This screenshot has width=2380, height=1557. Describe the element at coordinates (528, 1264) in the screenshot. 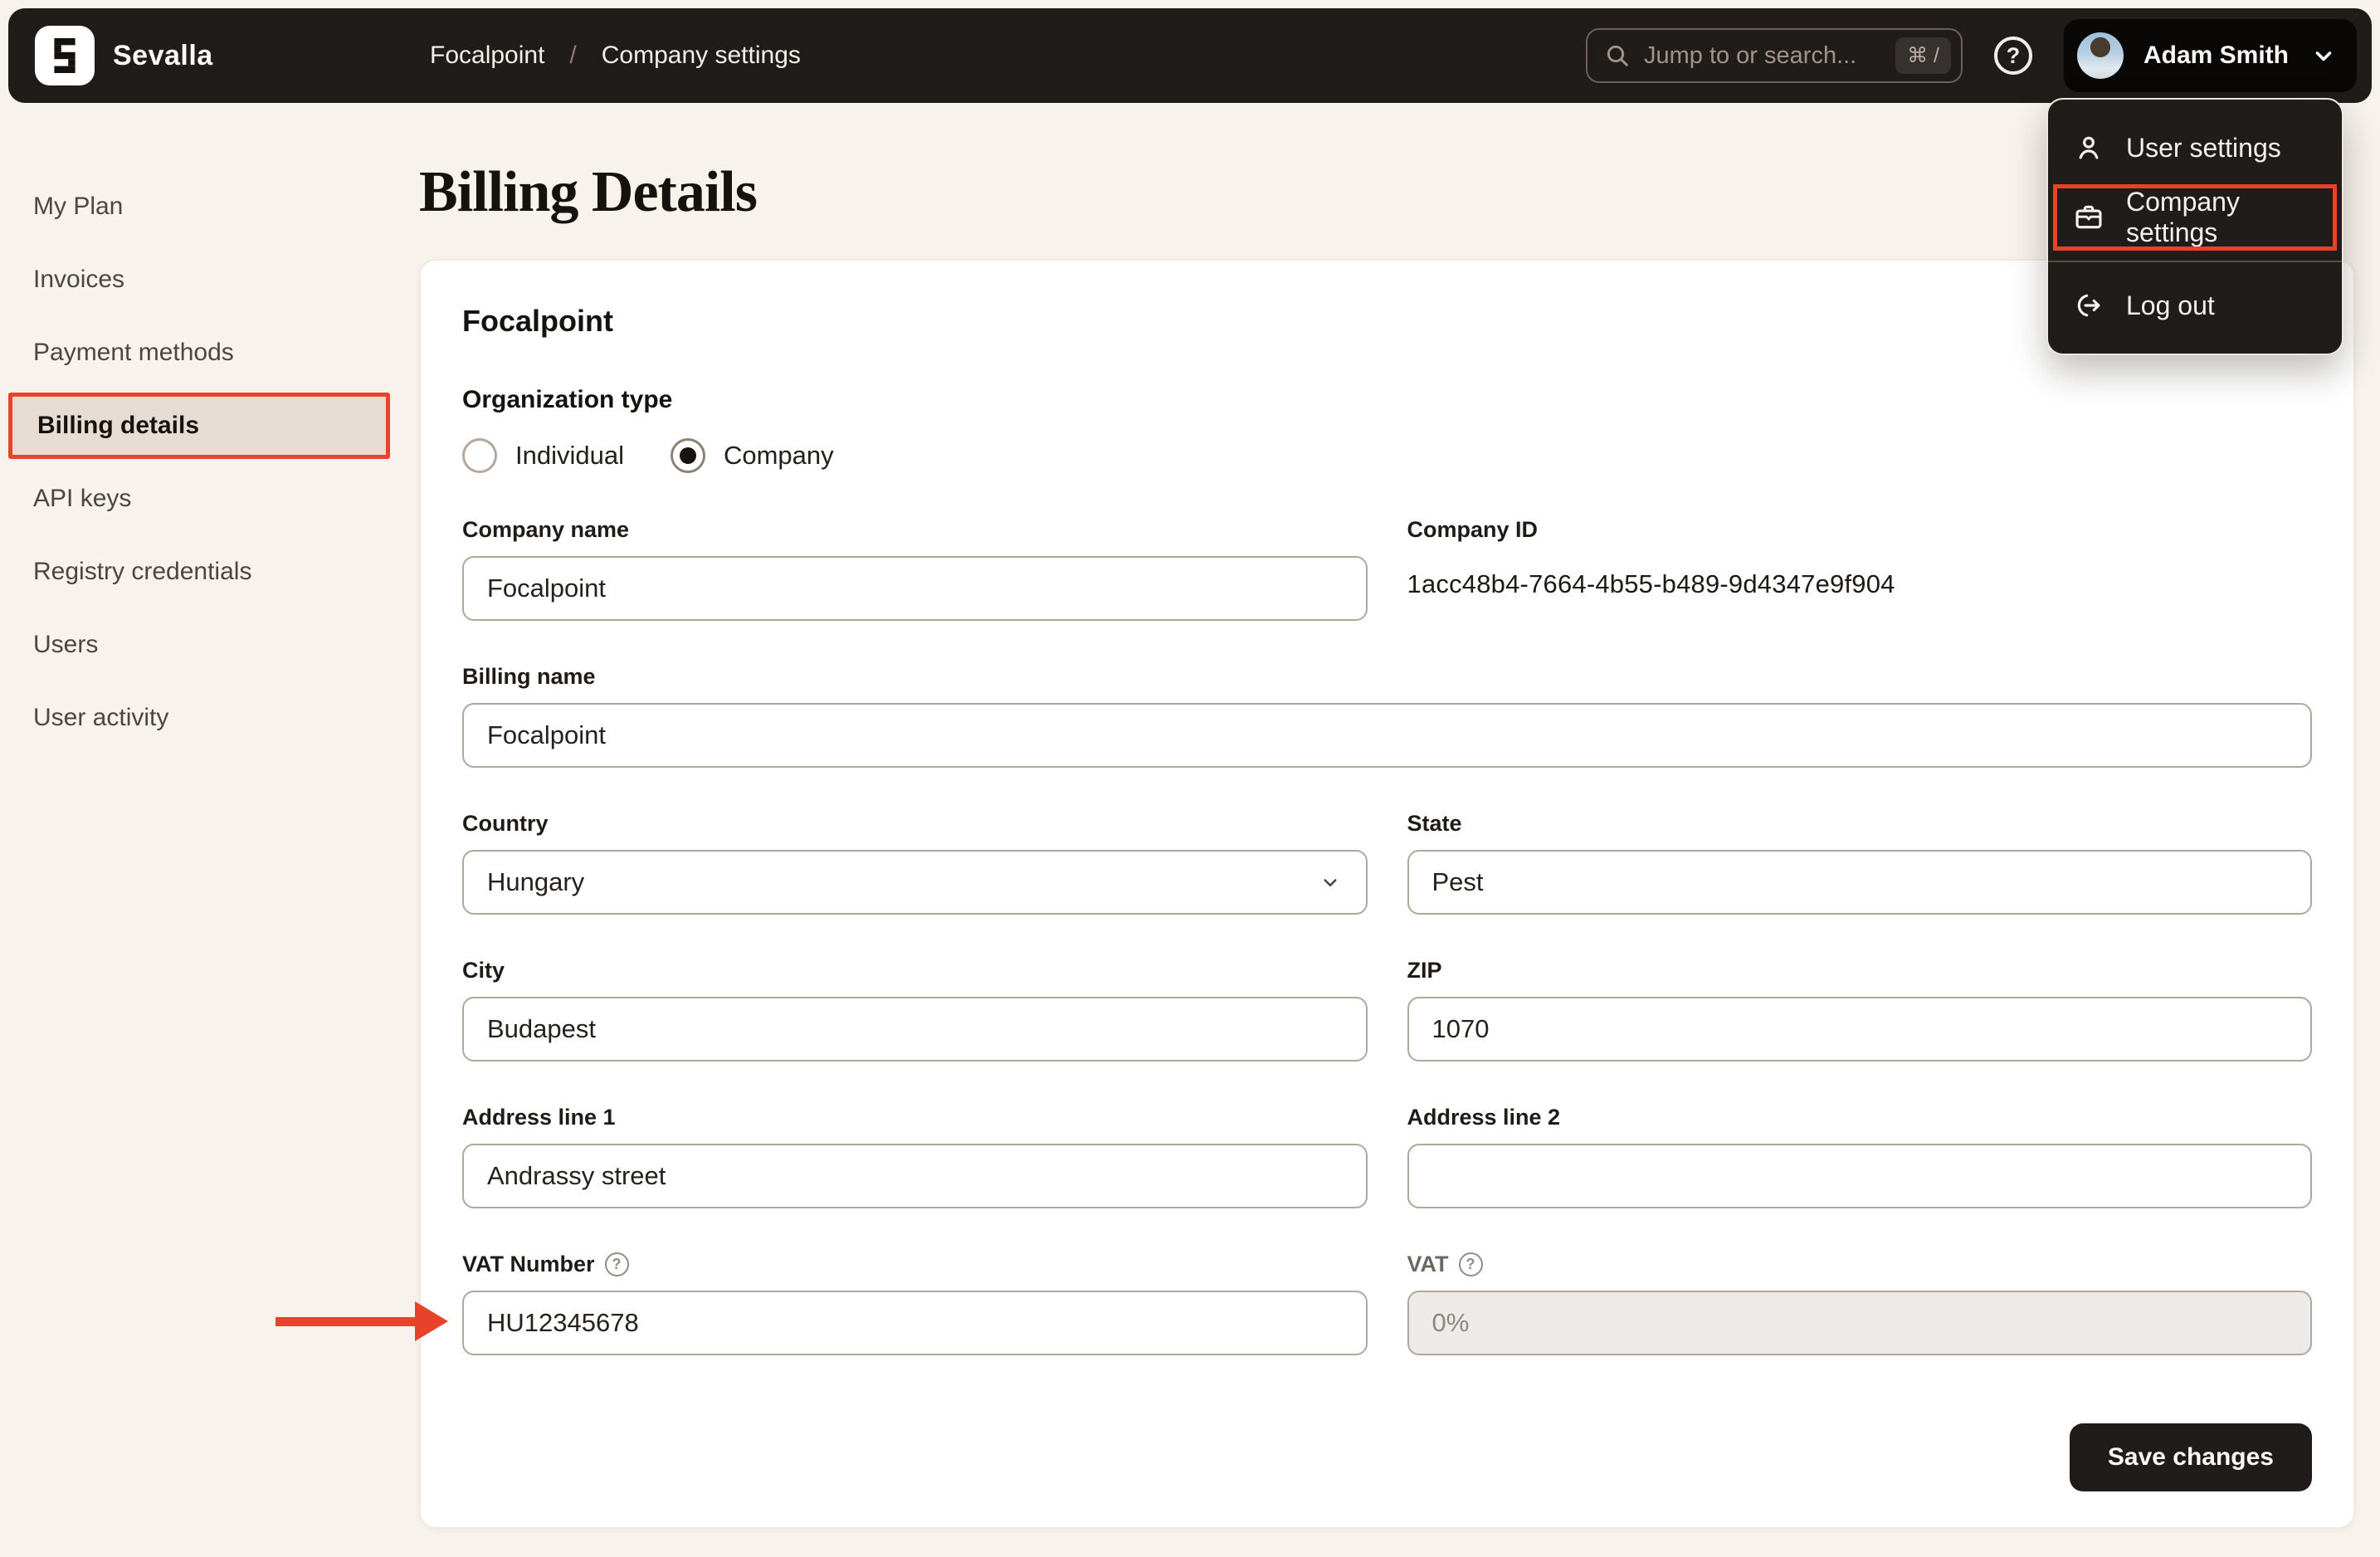

I see `vat-number-label-text: VAT Number` at that location.